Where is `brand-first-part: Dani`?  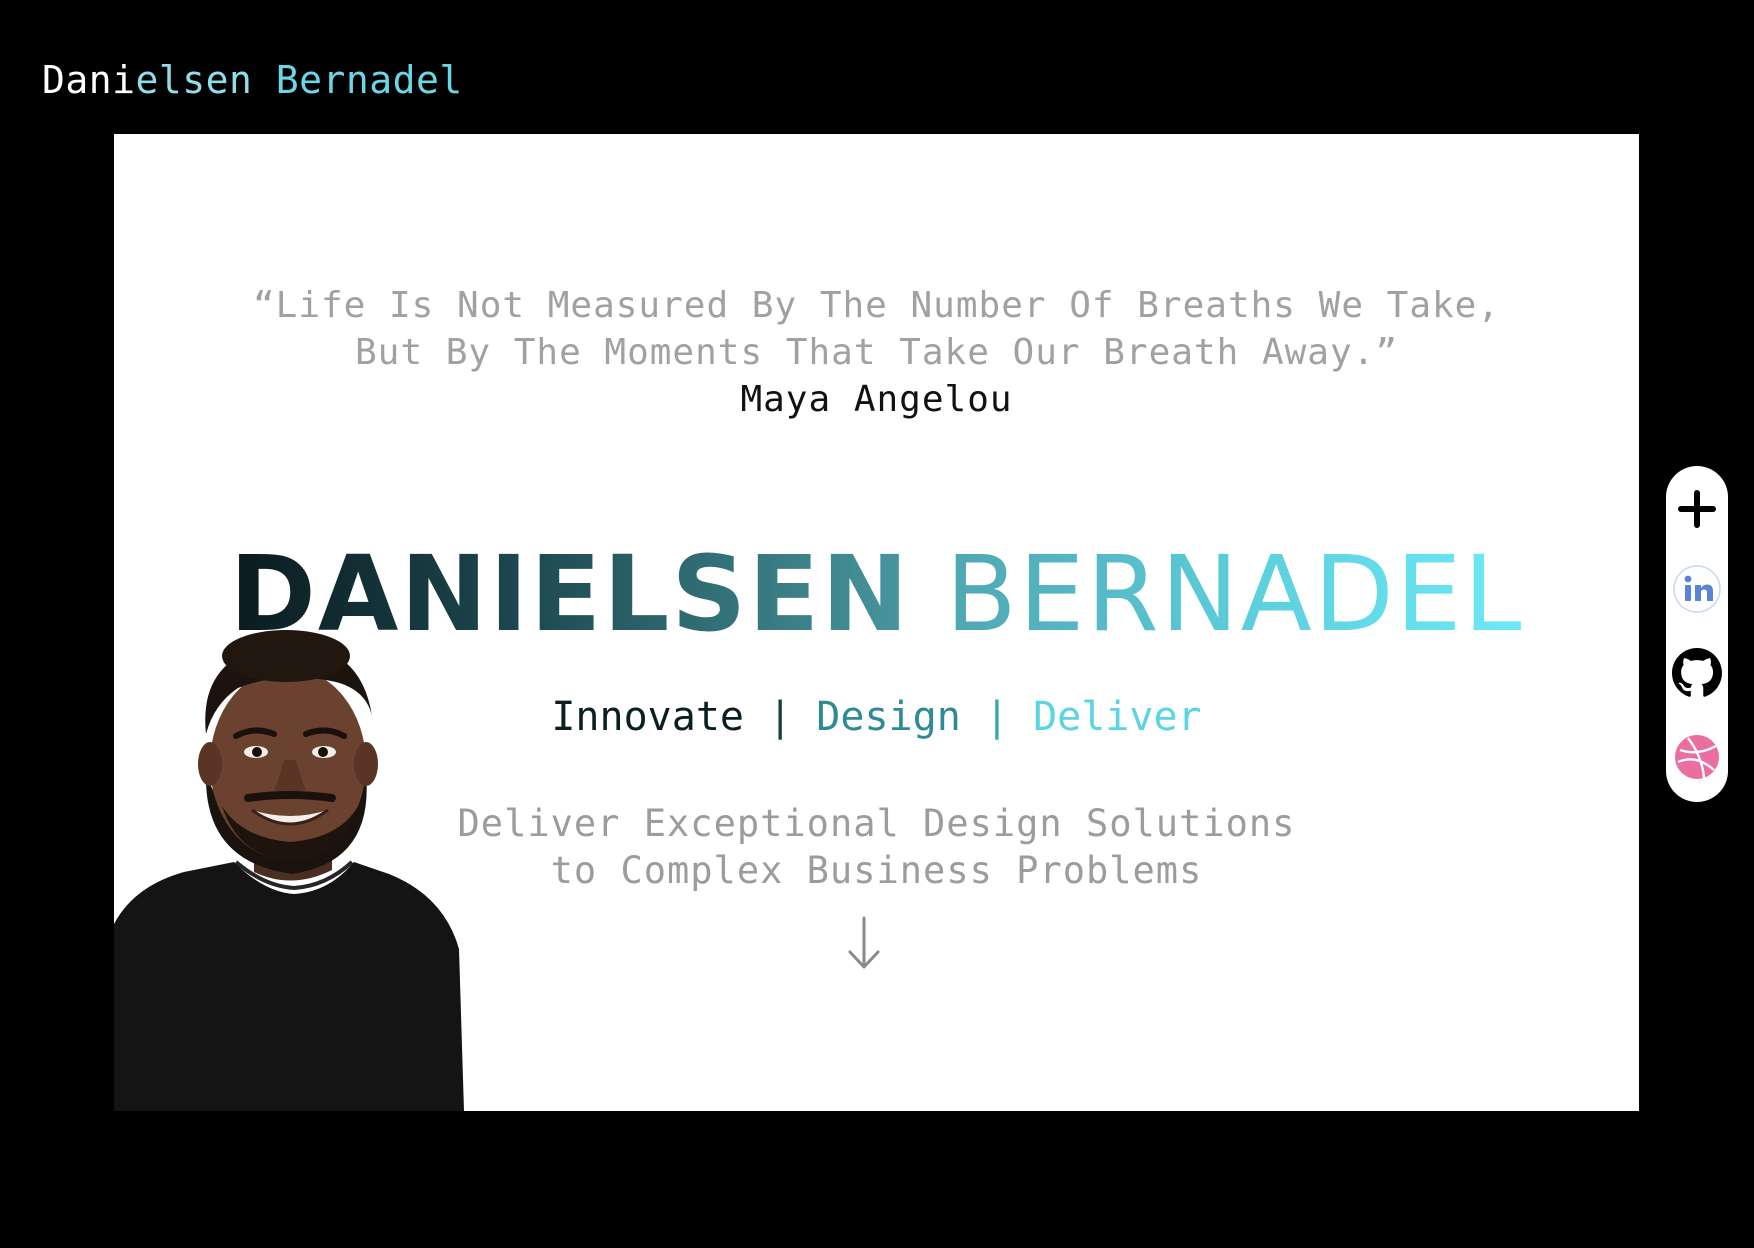 brand-first-part: Dani is located at coordinates (89, 80).